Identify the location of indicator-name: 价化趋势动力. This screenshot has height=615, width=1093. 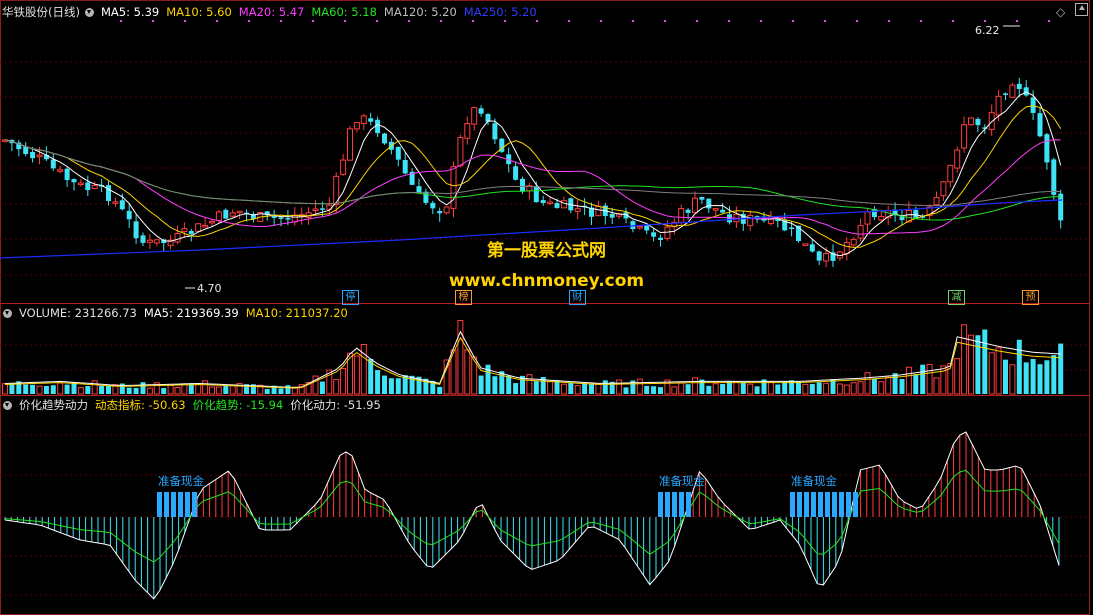
(53, 405).